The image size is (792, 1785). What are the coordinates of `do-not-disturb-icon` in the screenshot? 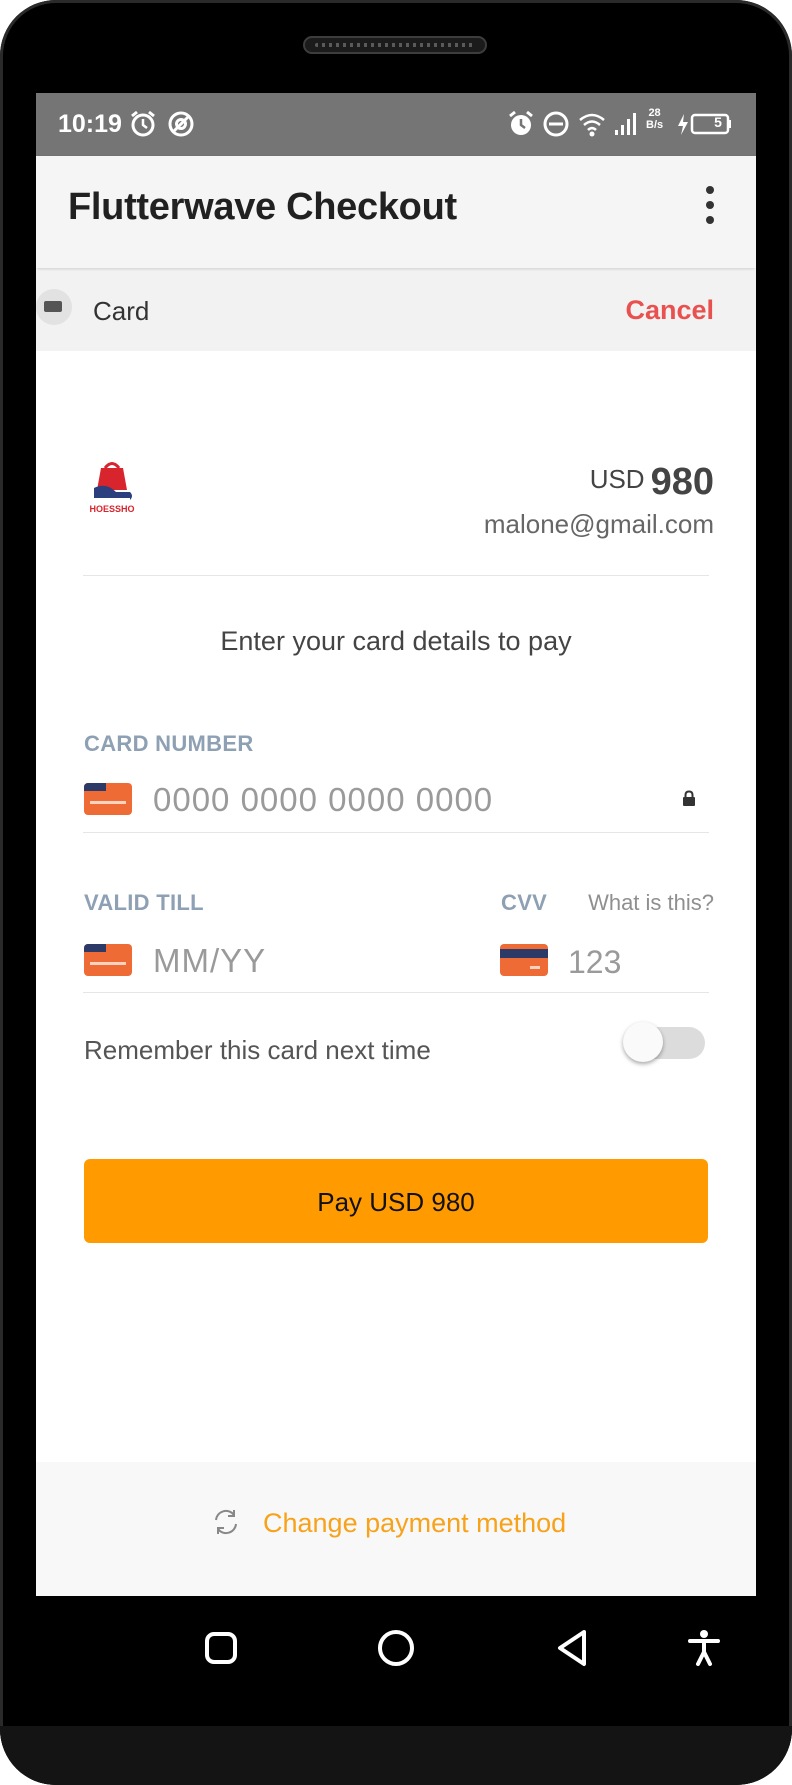 It's located at (556, 124).